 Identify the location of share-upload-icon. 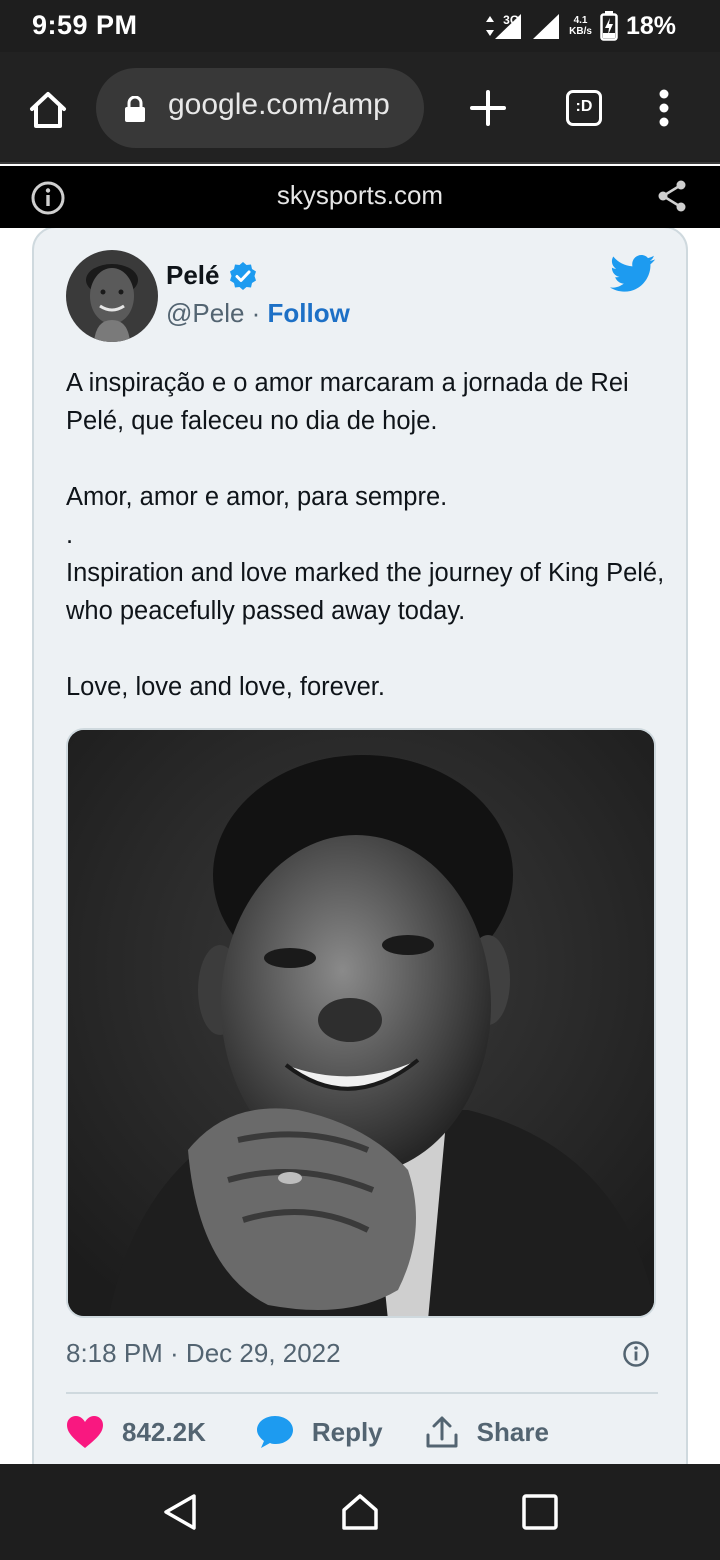
(442, 1432).